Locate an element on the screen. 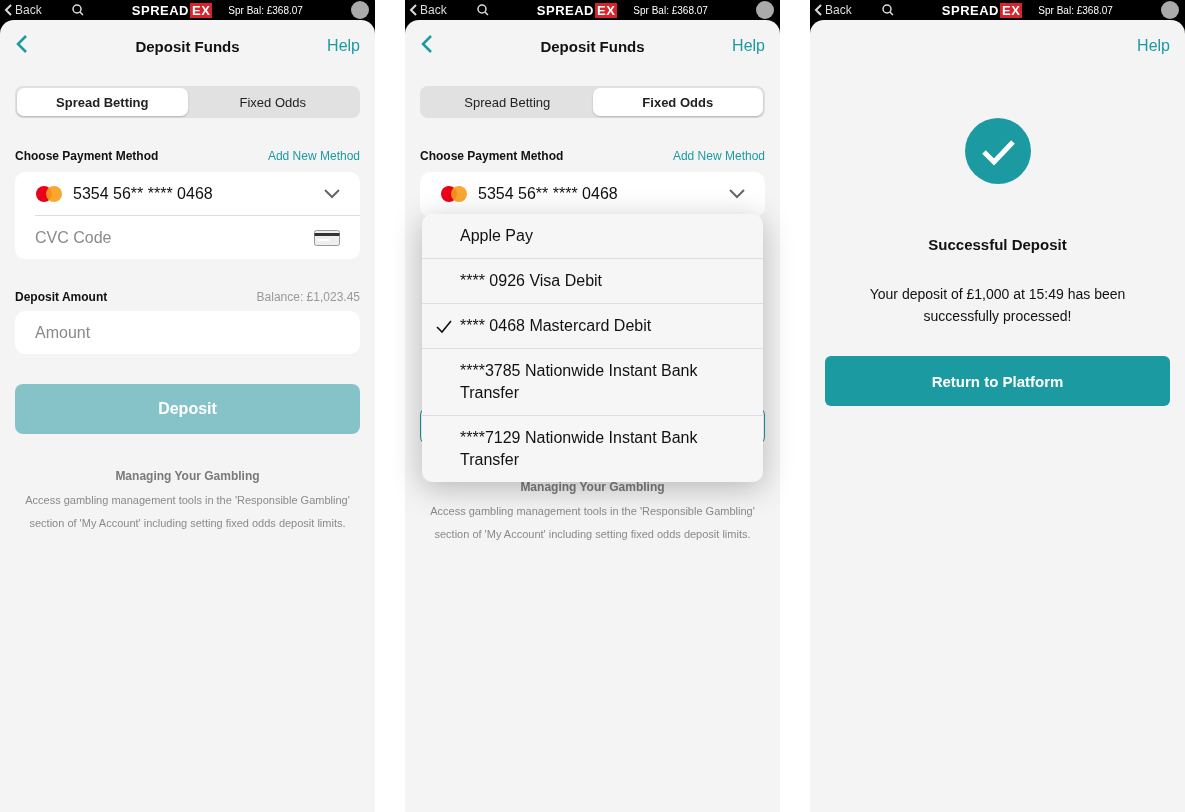  card-icon is located at coordinates (327, 237).